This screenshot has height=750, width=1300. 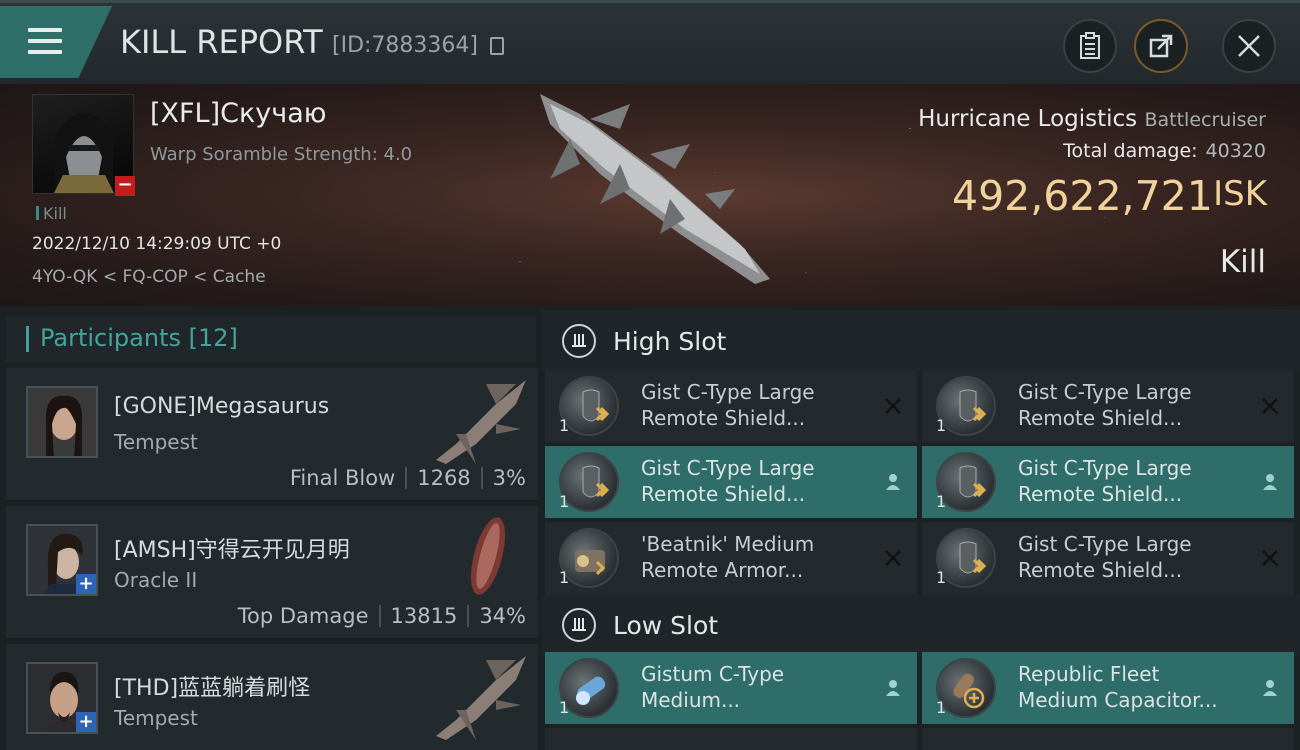 I want to click on hostile-badge: −, so click(x=125, y=186).